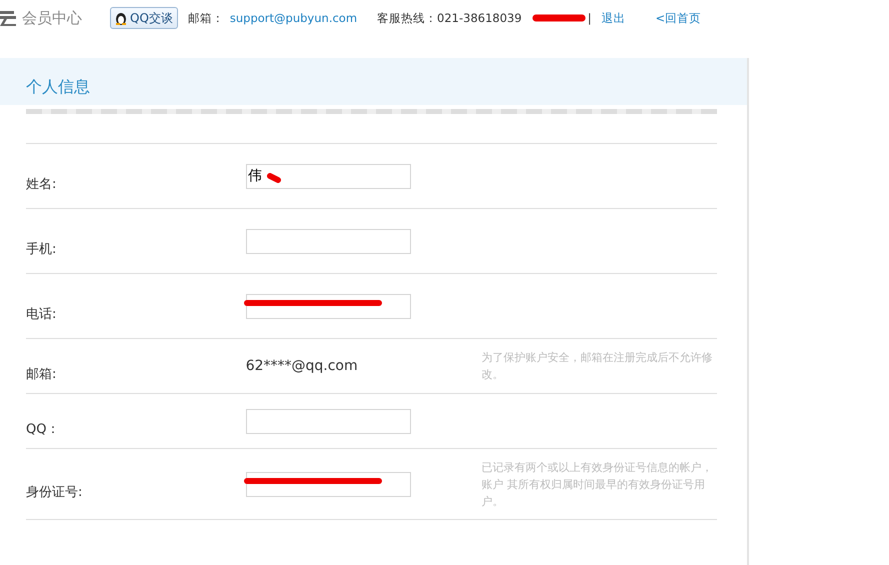 The height and width of the screenshot is (565, 889). I want to click on logo-icon, so click(8, 18).